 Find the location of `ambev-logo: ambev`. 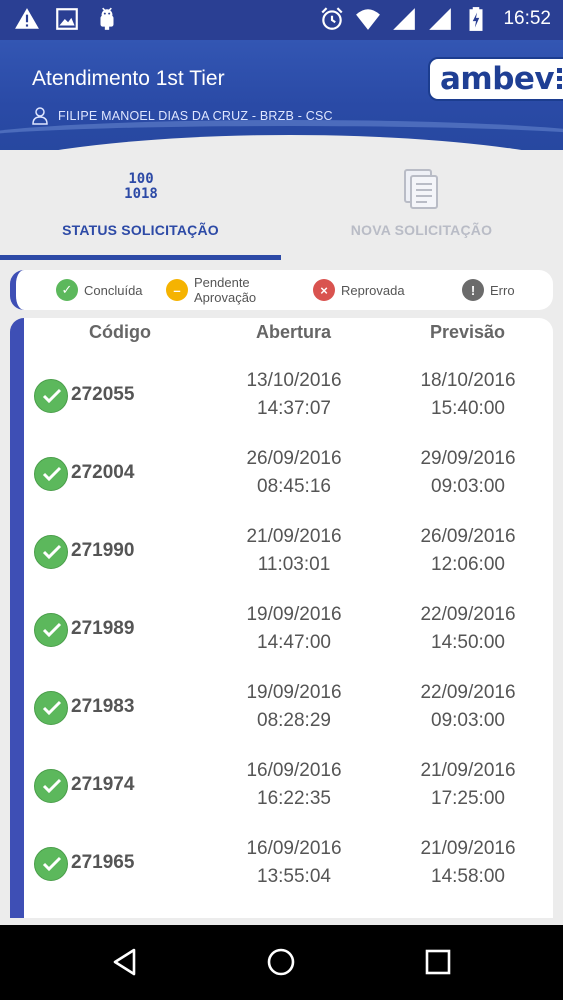

ambev-logo: ambev is located at coordinates (495, 79).